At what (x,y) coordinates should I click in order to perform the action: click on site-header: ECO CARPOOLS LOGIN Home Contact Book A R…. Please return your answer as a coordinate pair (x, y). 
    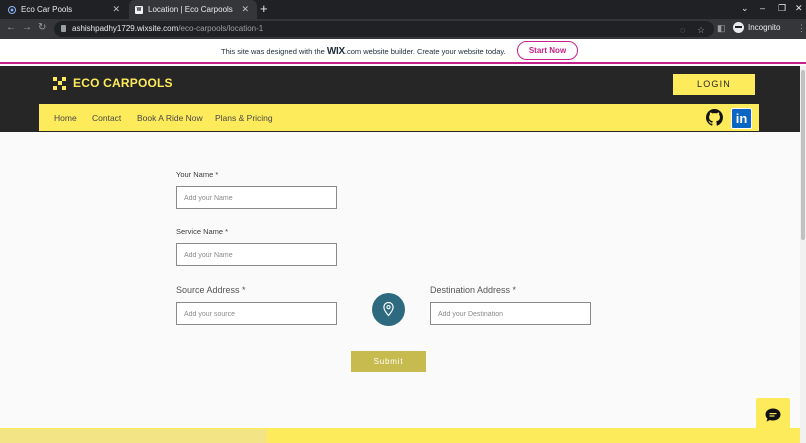
    Looking at the image, I should click on (400, 99).